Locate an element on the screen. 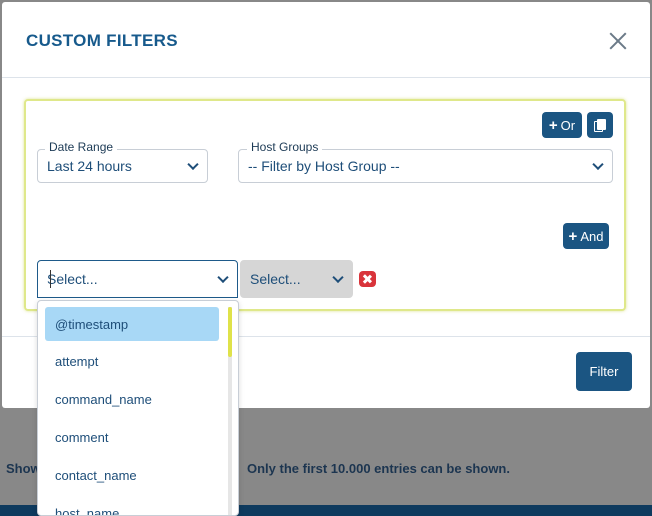 This screenshot has height=516, width=652. host-groups-value: -- Filter by Host Group -- is located at coordinates (324, 166).